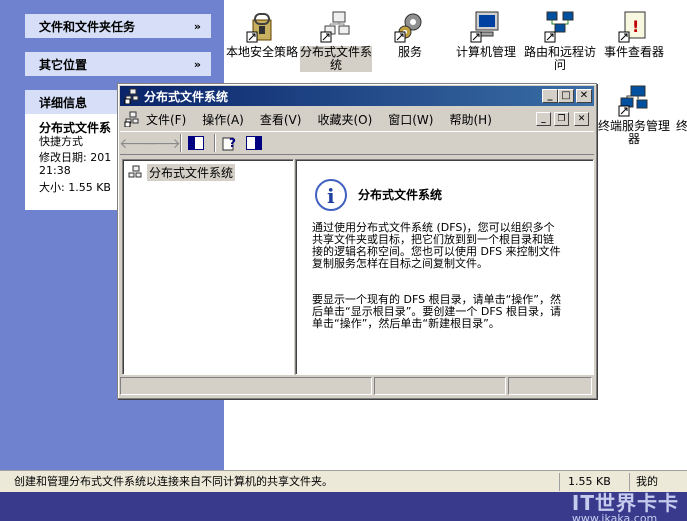  I want to click on dfs-menu-icon, so click(132, 119).